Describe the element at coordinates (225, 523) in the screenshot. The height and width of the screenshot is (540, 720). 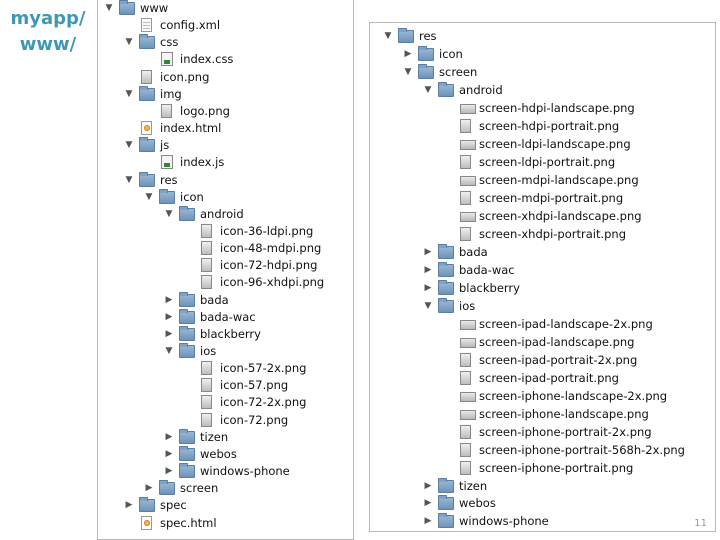
I see `file-row: spec.html` at that location.